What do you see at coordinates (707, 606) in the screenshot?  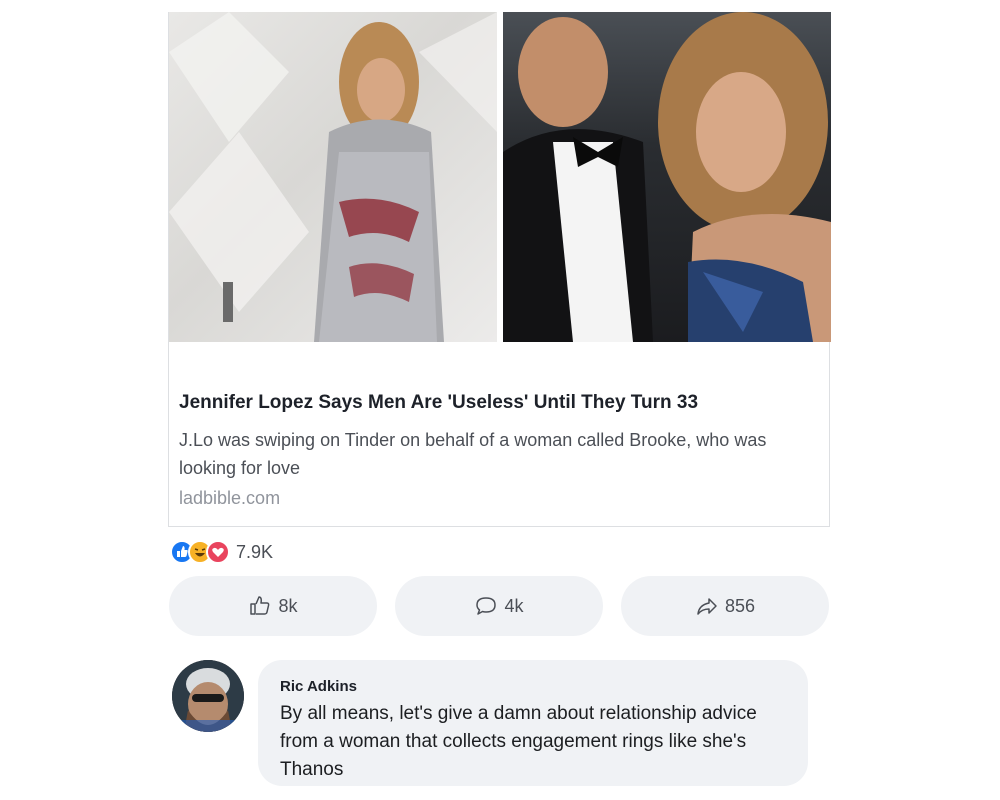 I see `share-arrow-icon` at bounding box center [707, 606].